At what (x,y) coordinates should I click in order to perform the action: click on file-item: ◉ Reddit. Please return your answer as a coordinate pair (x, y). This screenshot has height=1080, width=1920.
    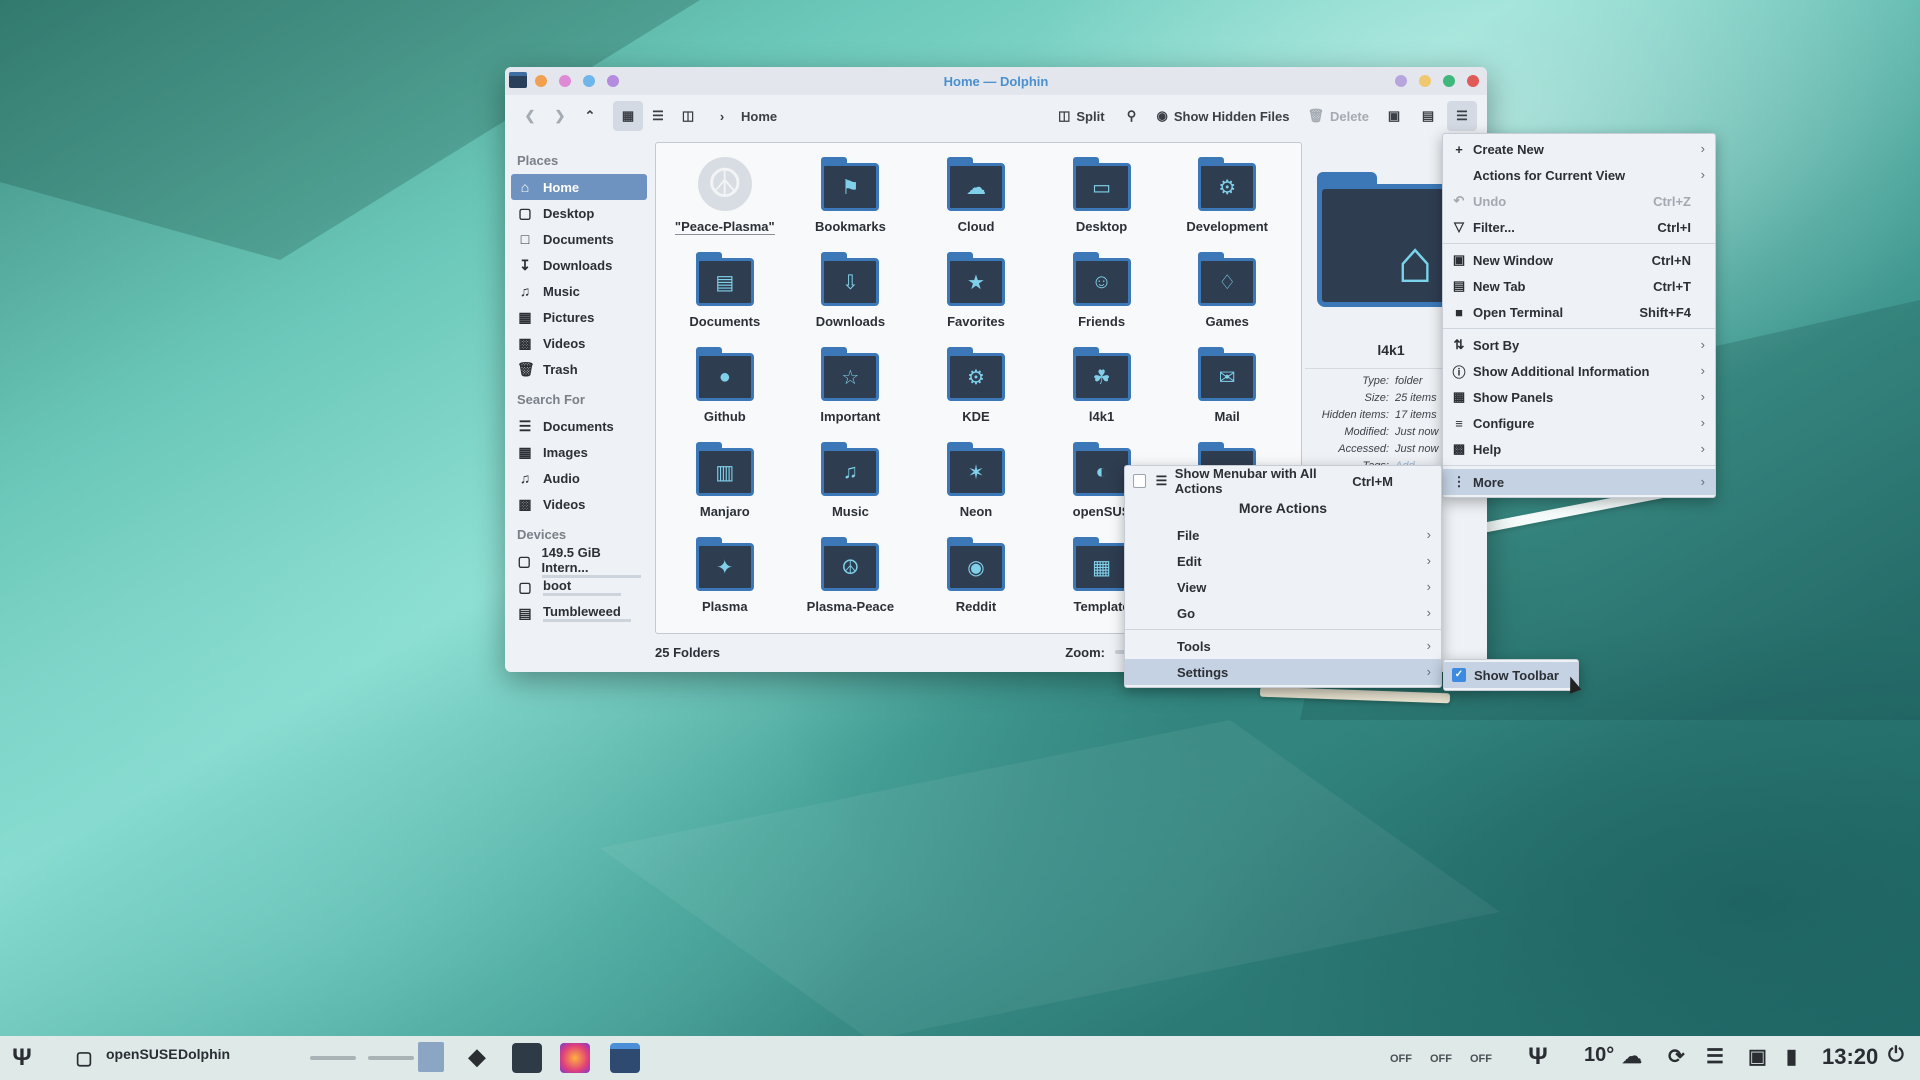
    Looking at the image, I should click on (976, 580).